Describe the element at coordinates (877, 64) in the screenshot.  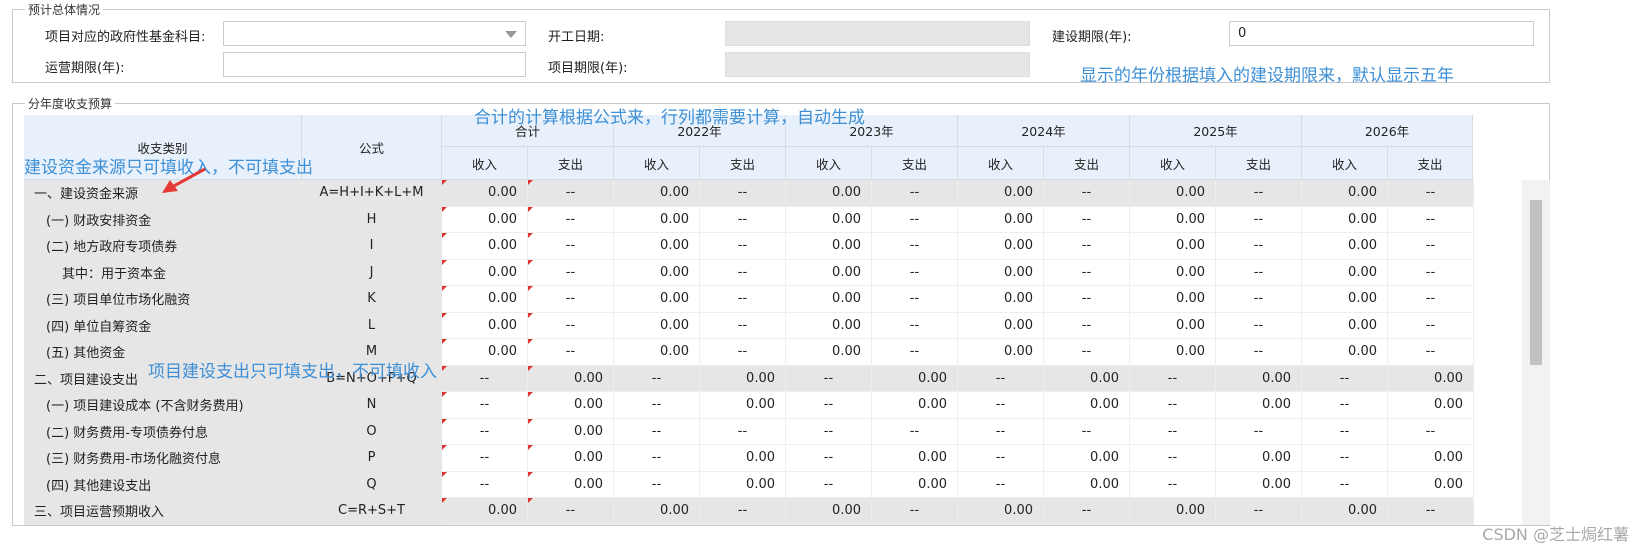
I see `project-period-field` at that location.